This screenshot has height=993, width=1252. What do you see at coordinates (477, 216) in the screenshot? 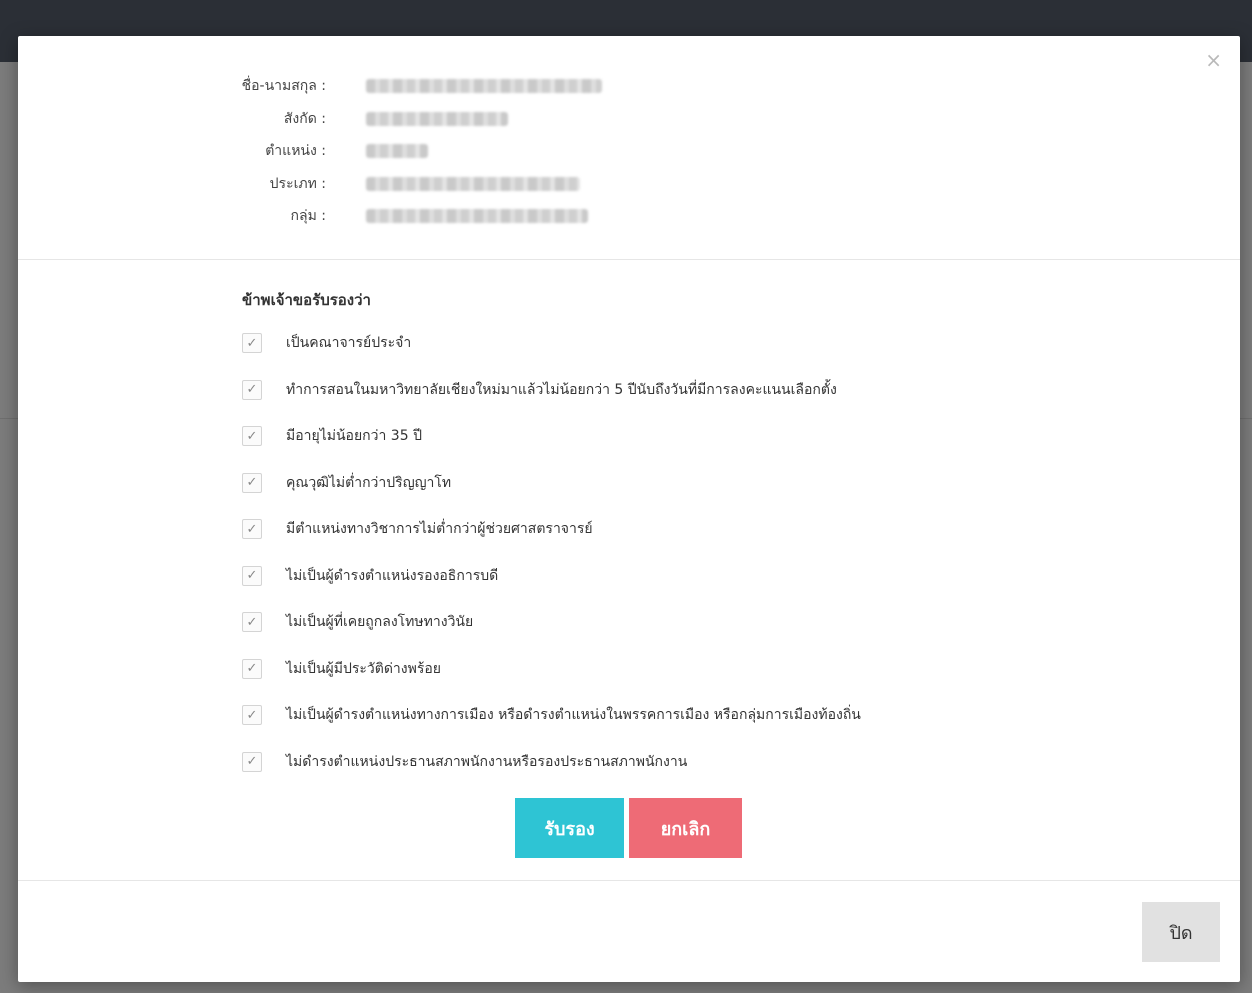
I see `profile-value-redacted: ████████████████████` at bounding box center [477, 216].